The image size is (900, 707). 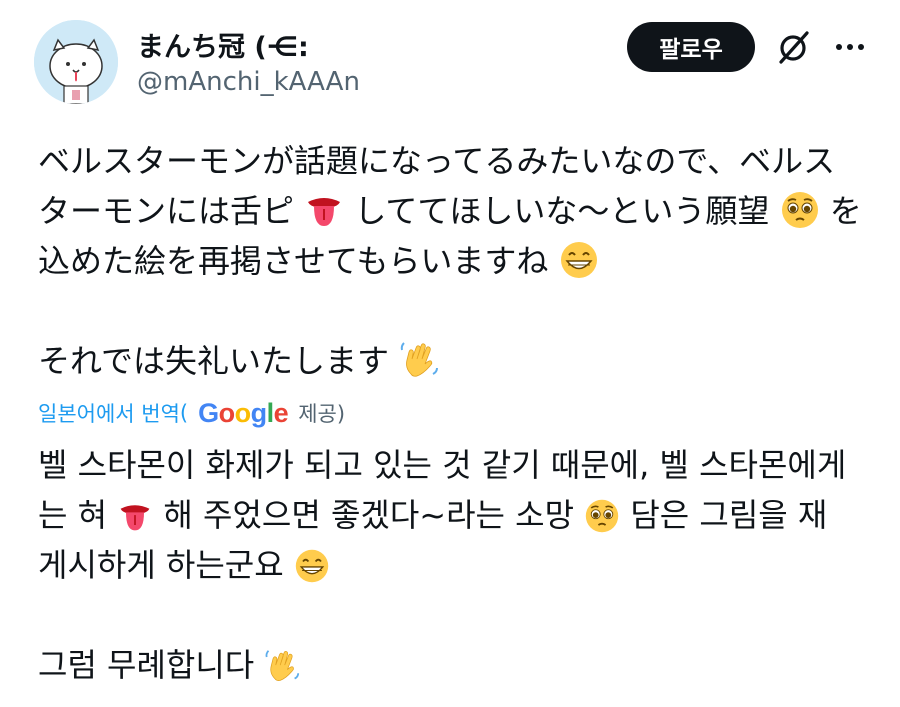 I want to click on post-text-line-4: それでは失礼いたします, so click(x=458, y=361).